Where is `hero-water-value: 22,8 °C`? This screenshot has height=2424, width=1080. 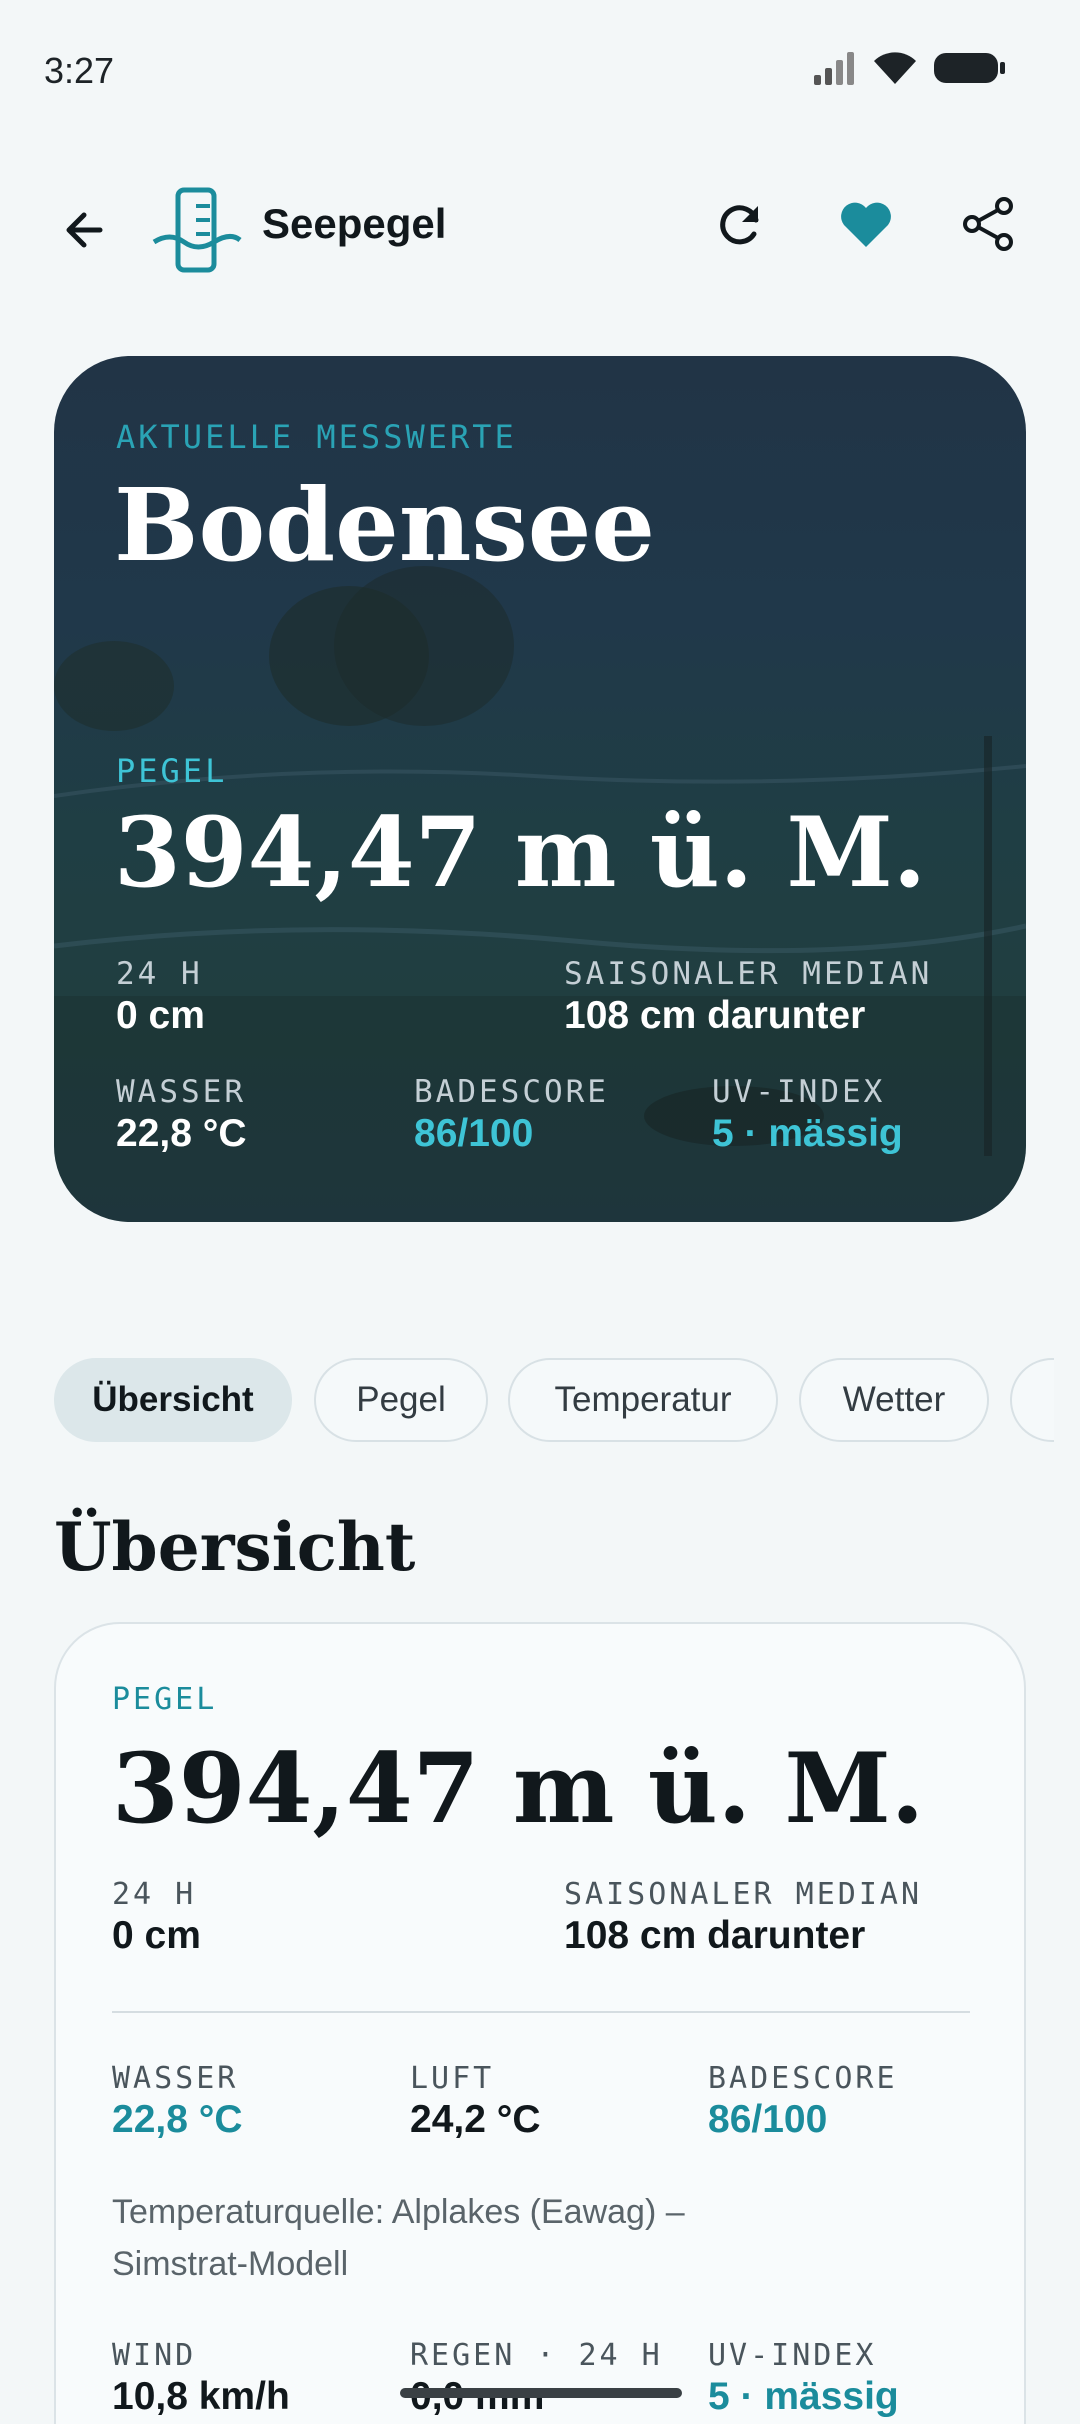
hero-water-value: 22,8 °C is located at coordinates (181, 1133).